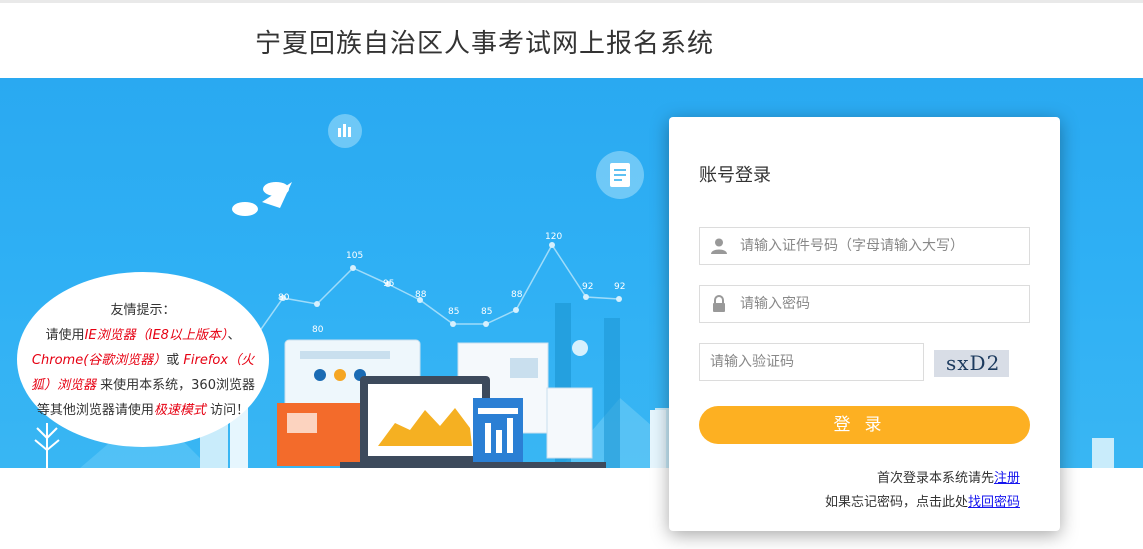 The image size is (1143, 549). What do you see at coordinates (143, 310) in the screenshot?
I see `tip-heading: 友情提示：` at bounding box center [143, 310].